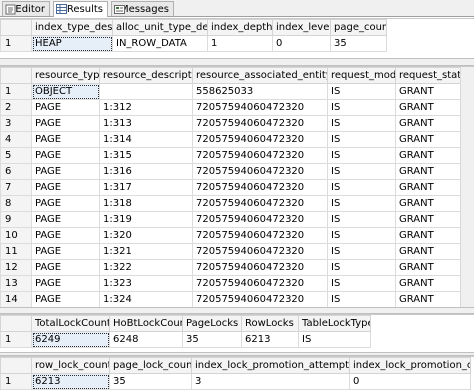 The height and width of the screenshot is (390, 474). Describe the element at coordinates (26, 8) in the screenshot. I see `tab-editor: Editor` at that location.